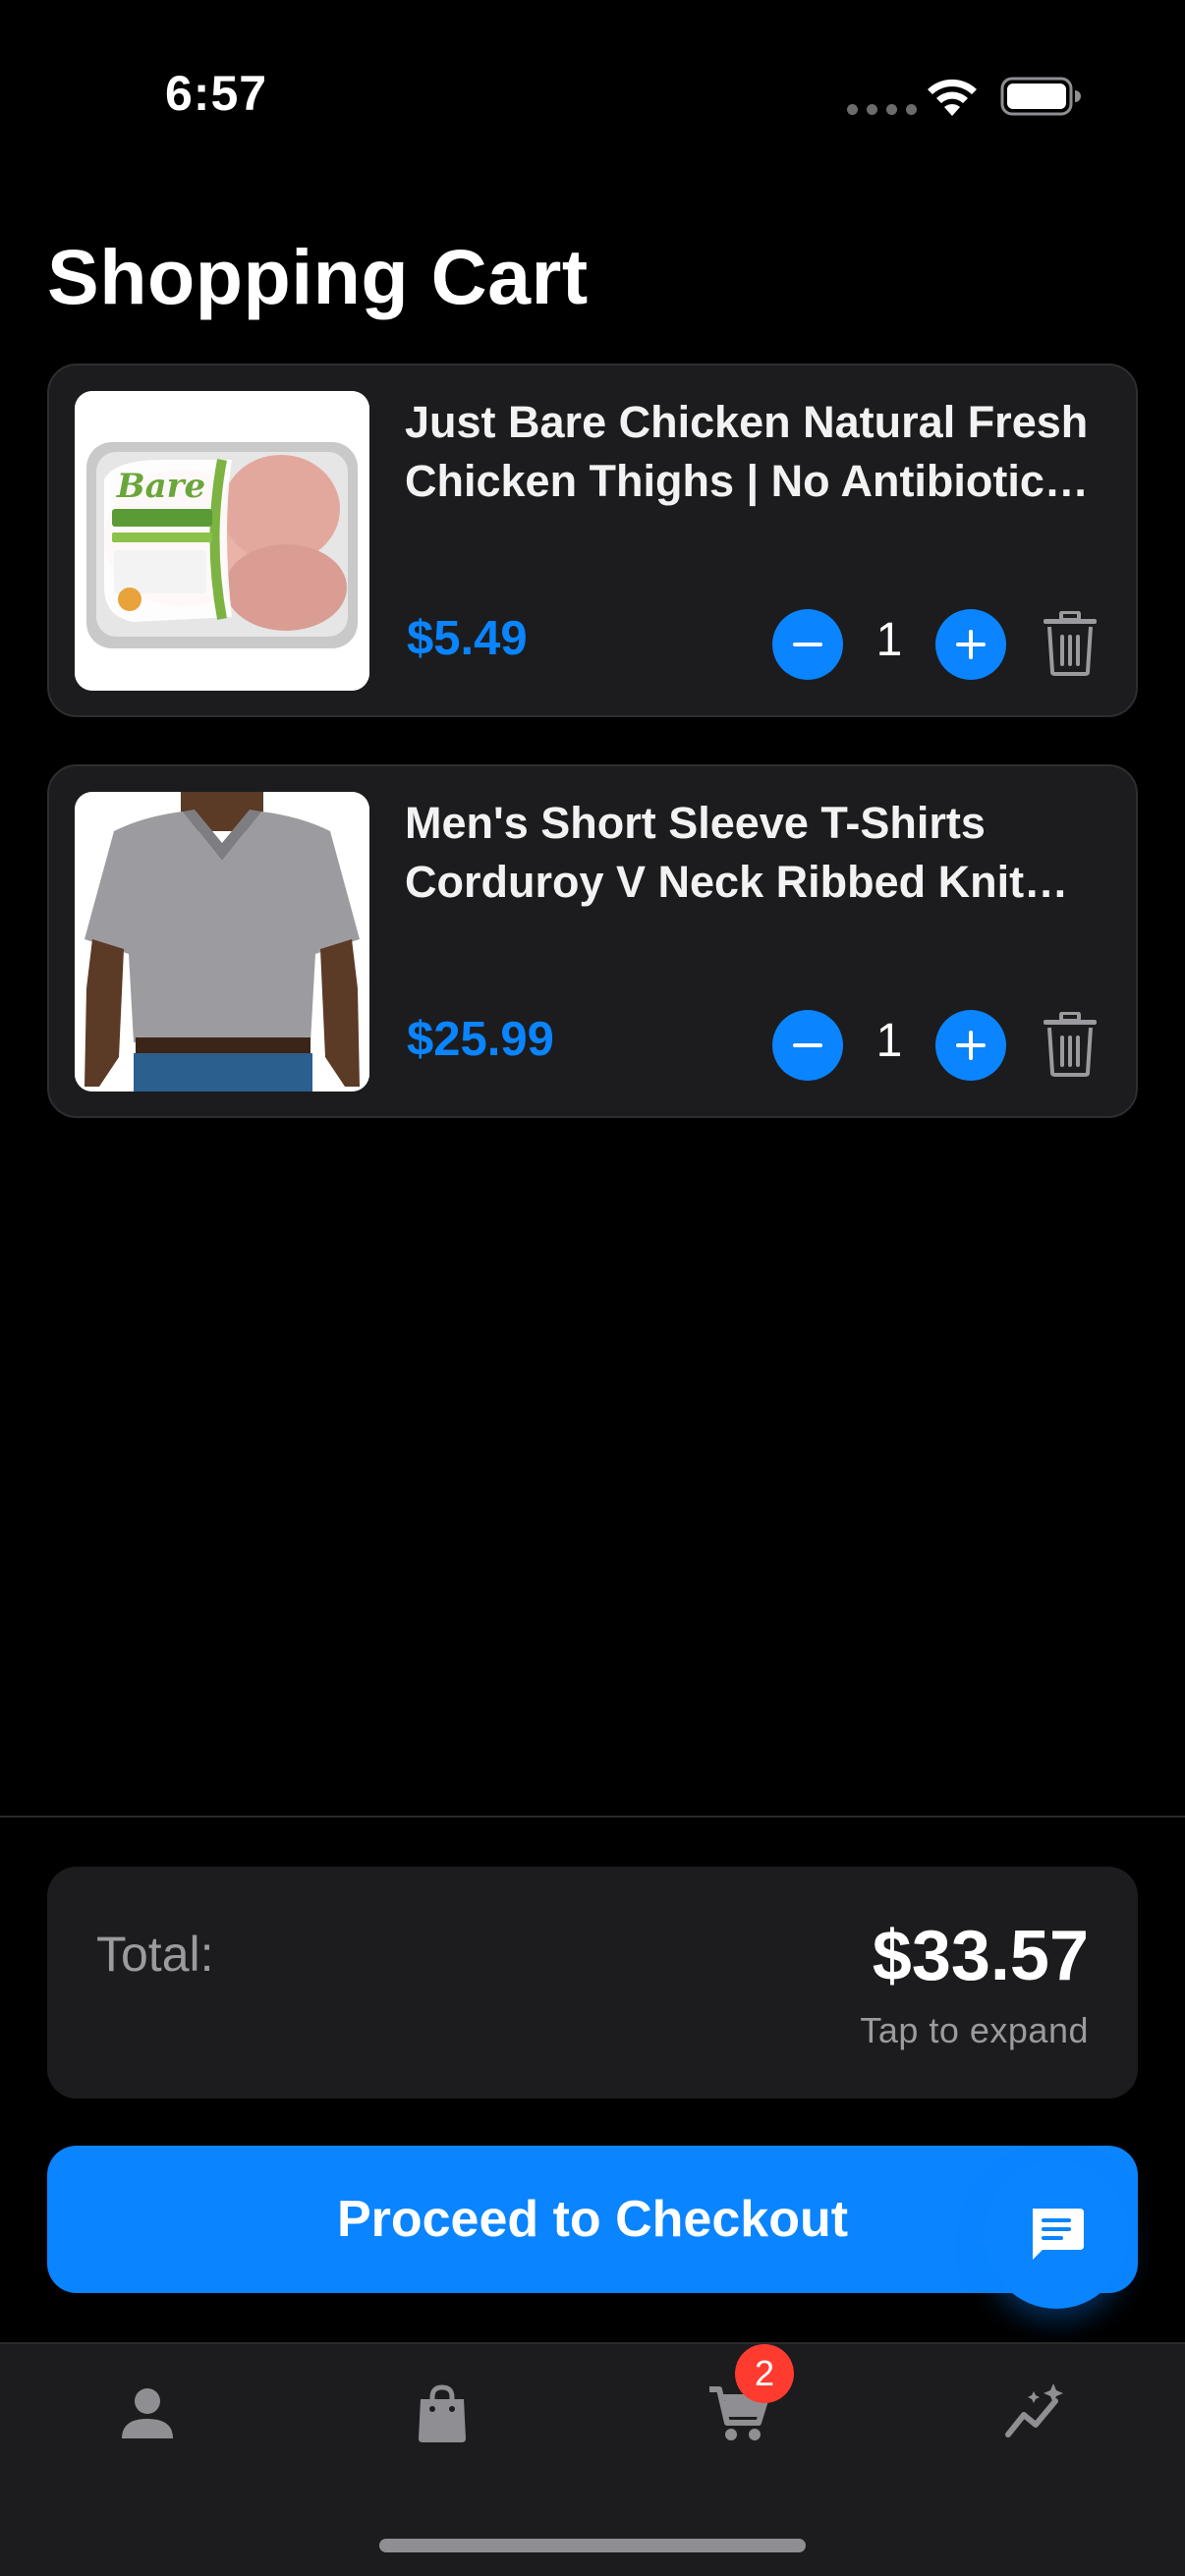  I want to click on expand-hint: Tap to expand, so click(975, 2030).